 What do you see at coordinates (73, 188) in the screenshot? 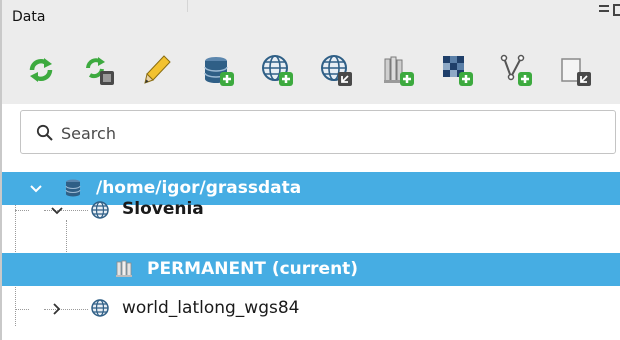
I see `database-icon` at bounding box center [73, 188].